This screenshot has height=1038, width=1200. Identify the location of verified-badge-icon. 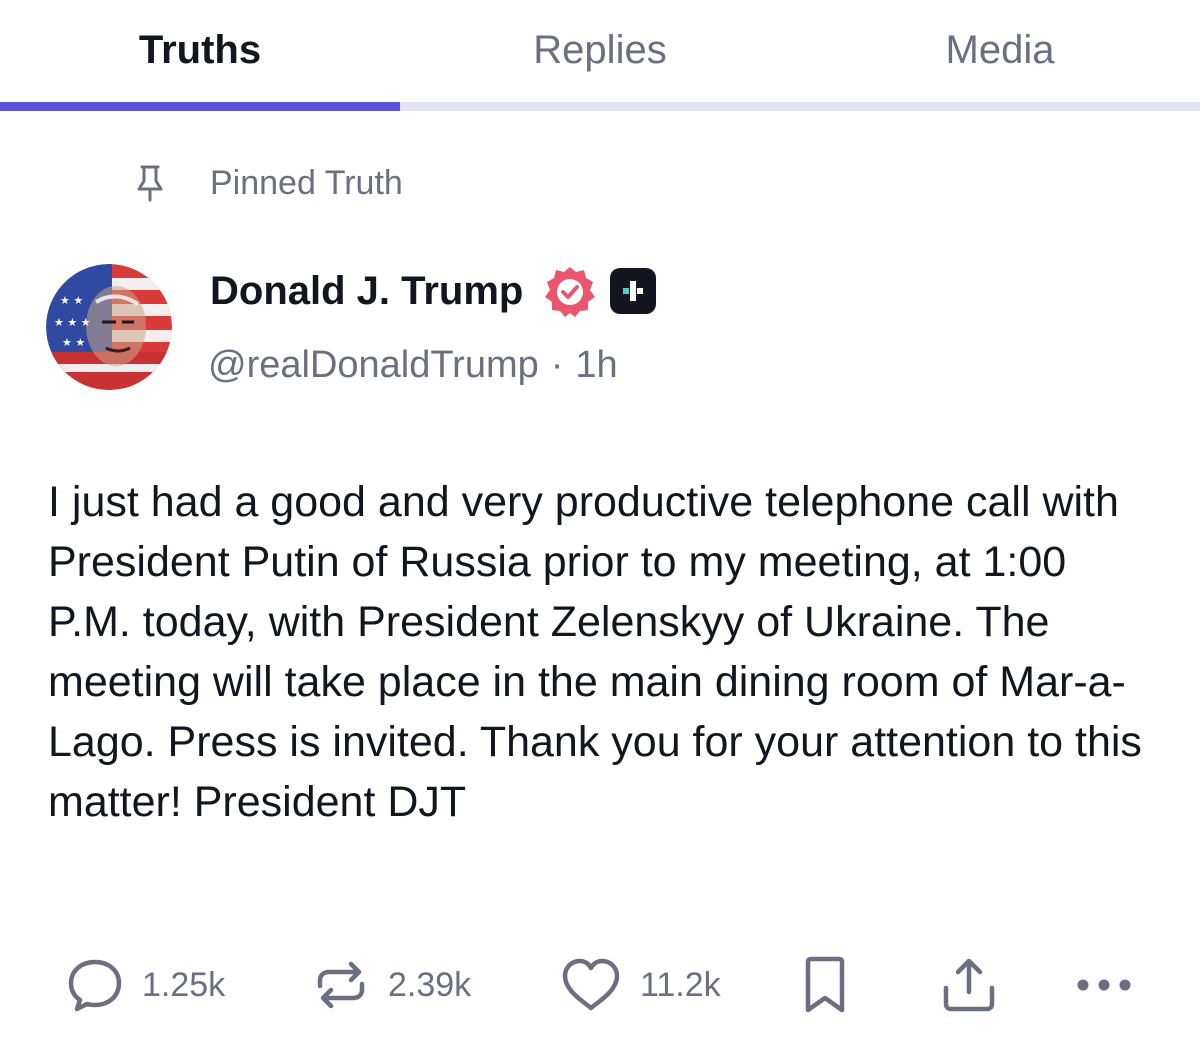
(570, 292).